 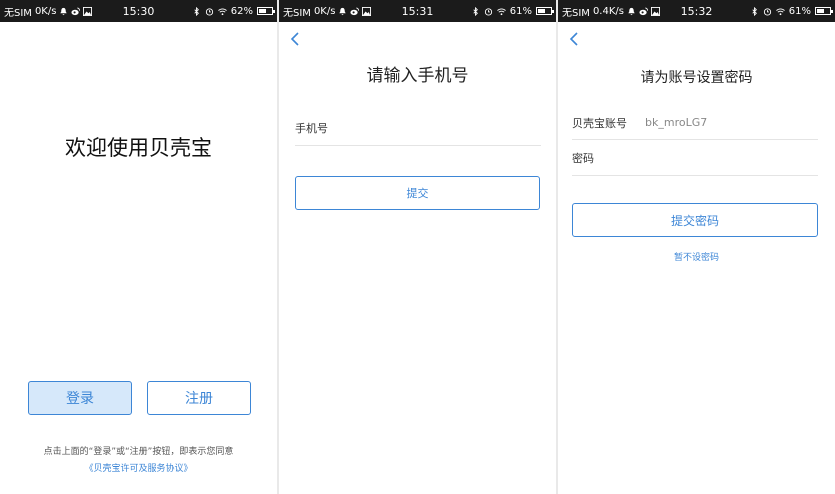 What do you see at coordinates (138, 452) in the screenshot?
I see `agreement-text: 点击上面的“登录”或“注册”按钮，即表示您同意` at bounding box center [138, 452].